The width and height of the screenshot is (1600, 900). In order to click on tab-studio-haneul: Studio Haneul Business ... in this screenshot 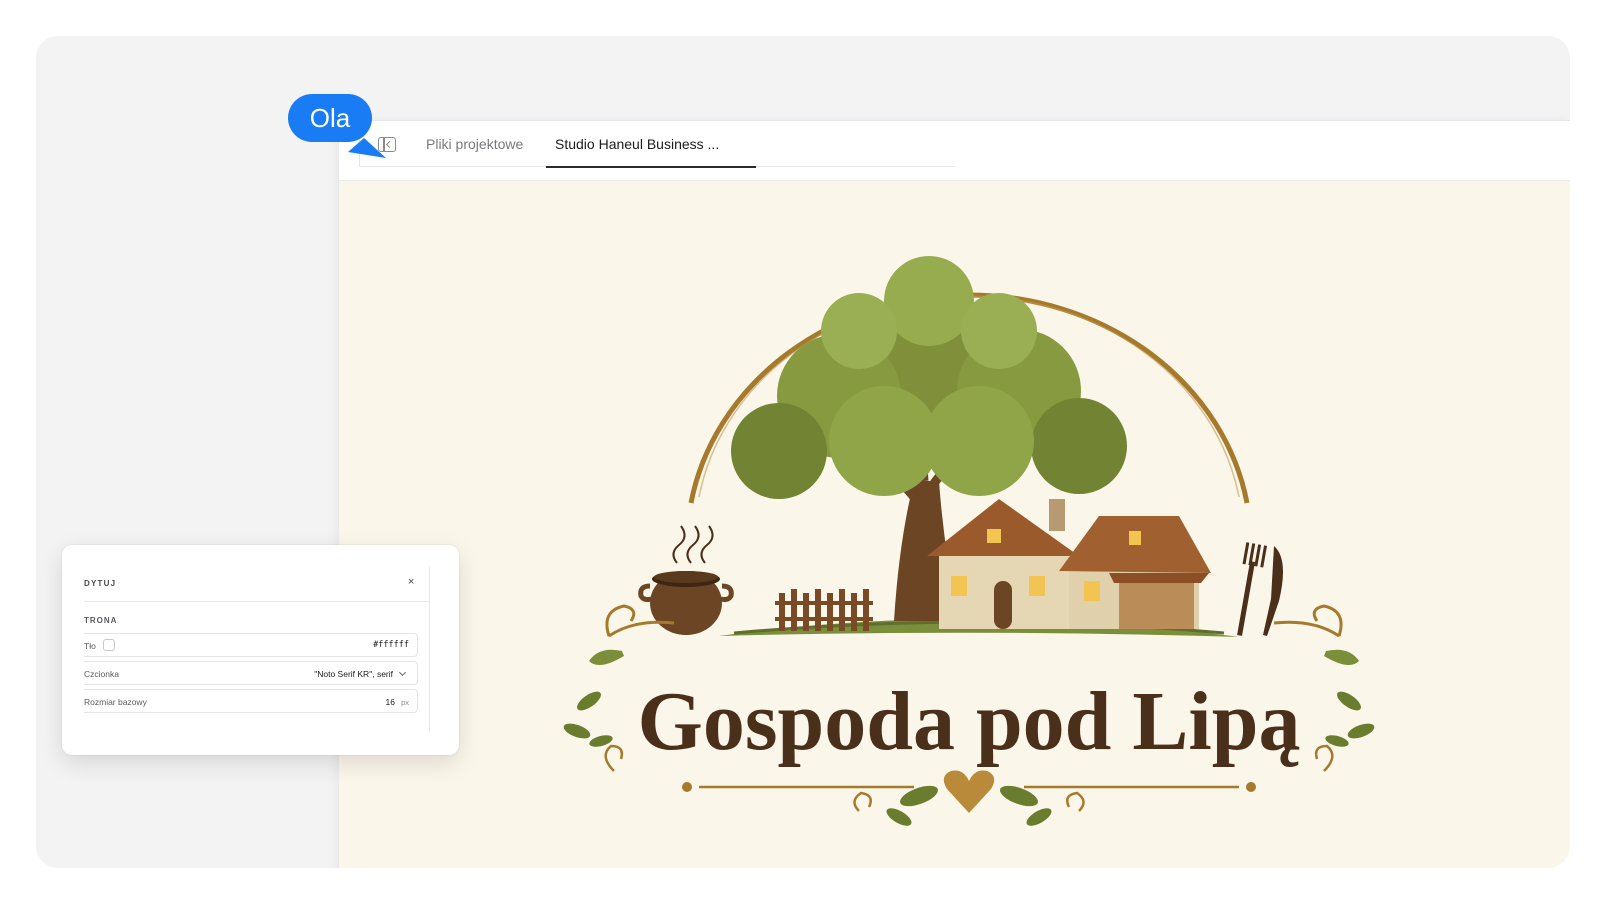, I will do `click(651, 144)`.